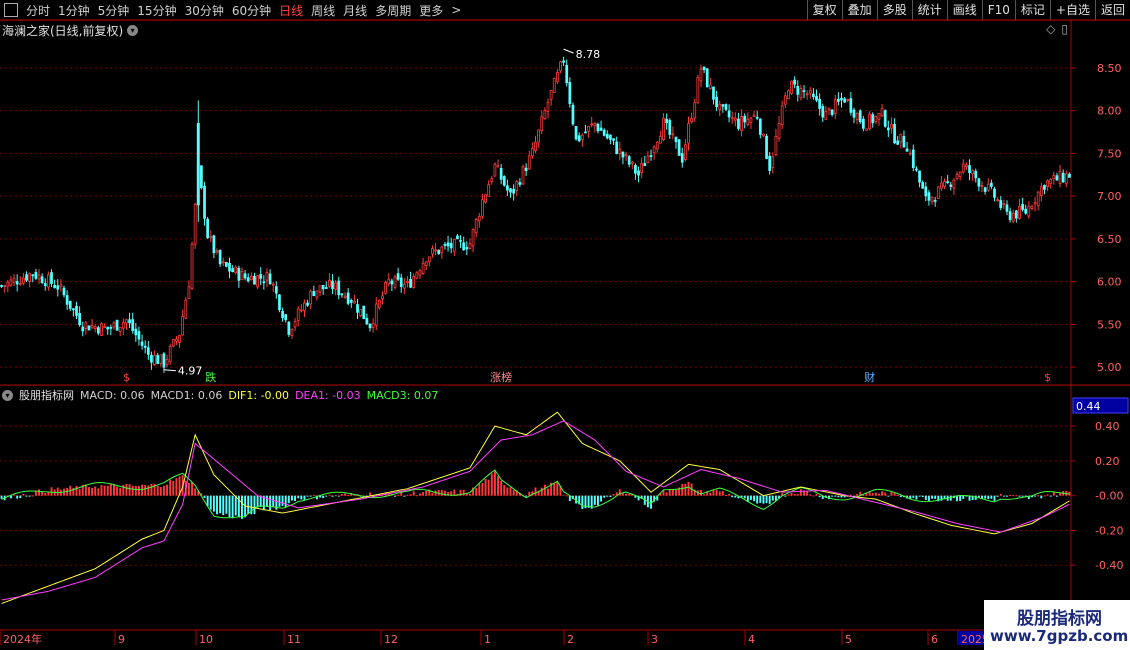  I want to click on x-tick-label: 9, so click(121, 639).